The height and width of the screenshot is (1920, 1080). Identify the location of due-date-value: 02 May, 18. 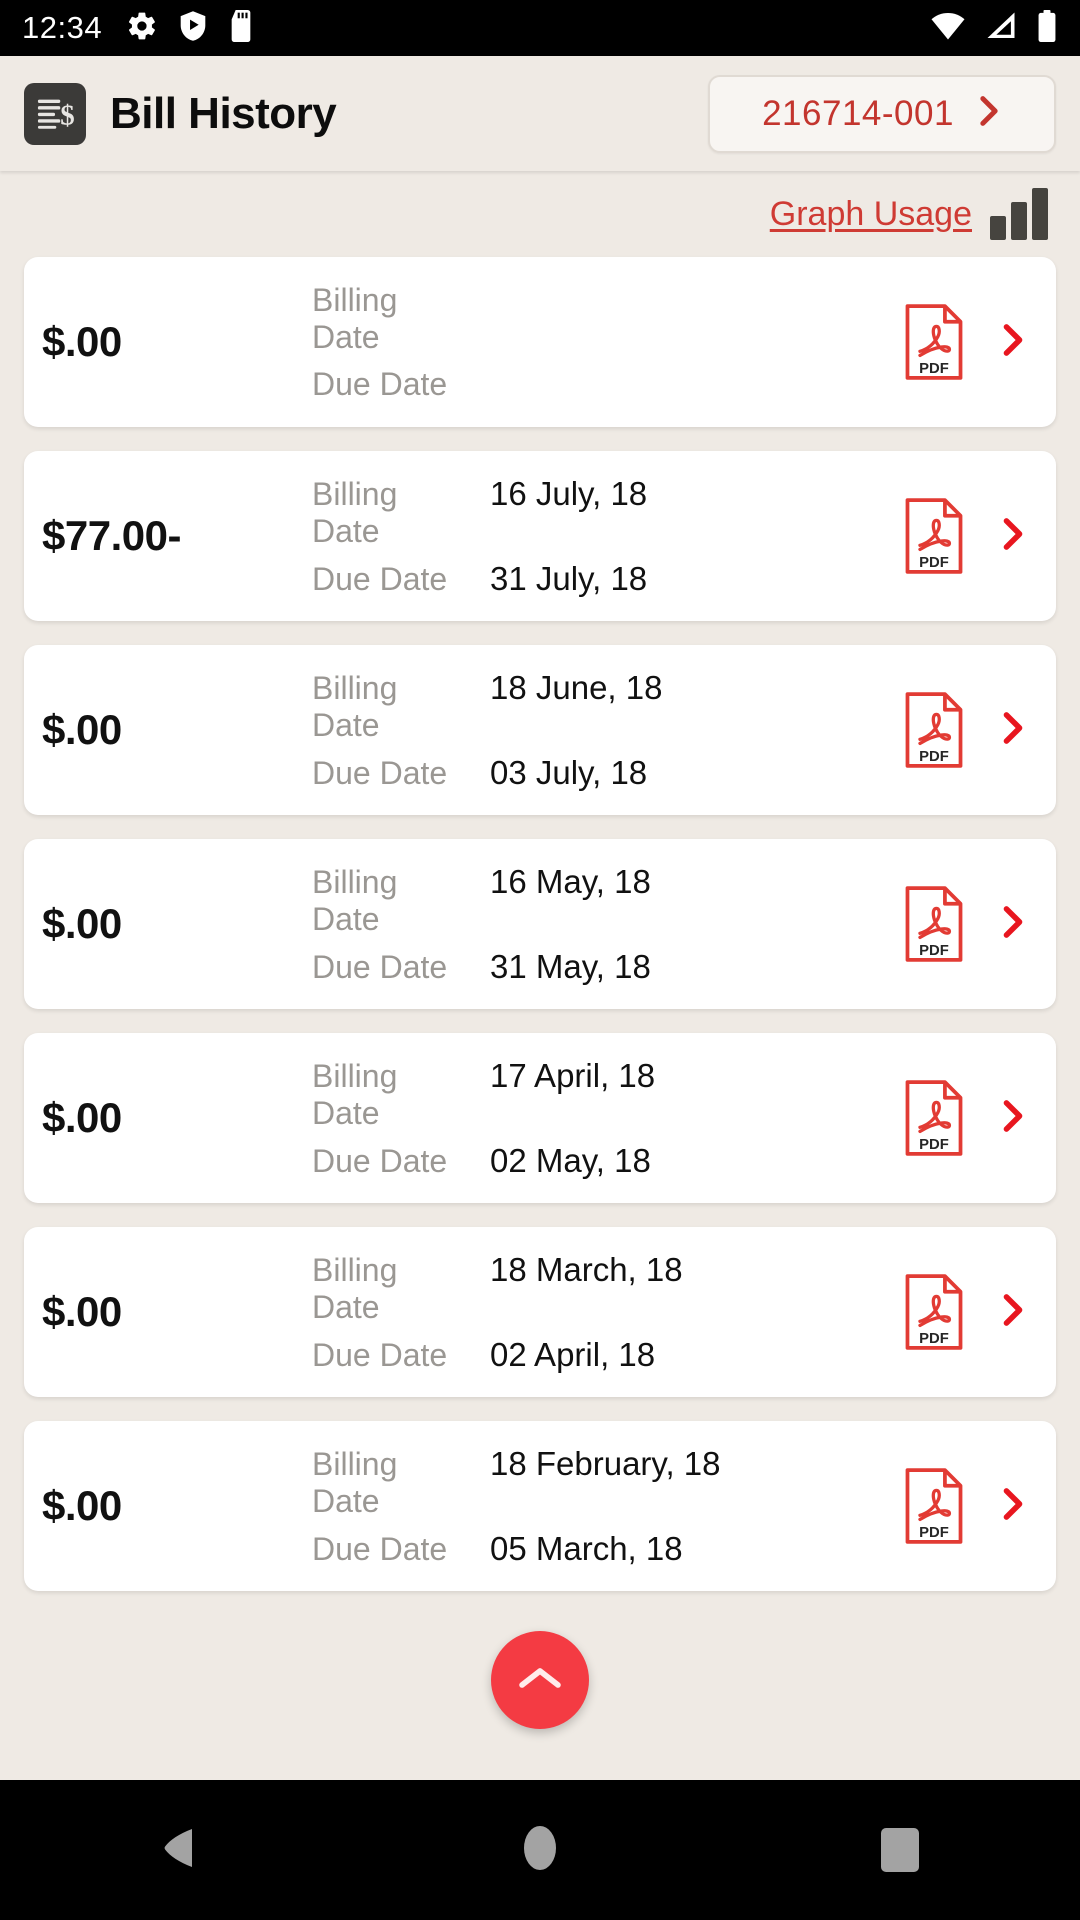
(570, 1160).